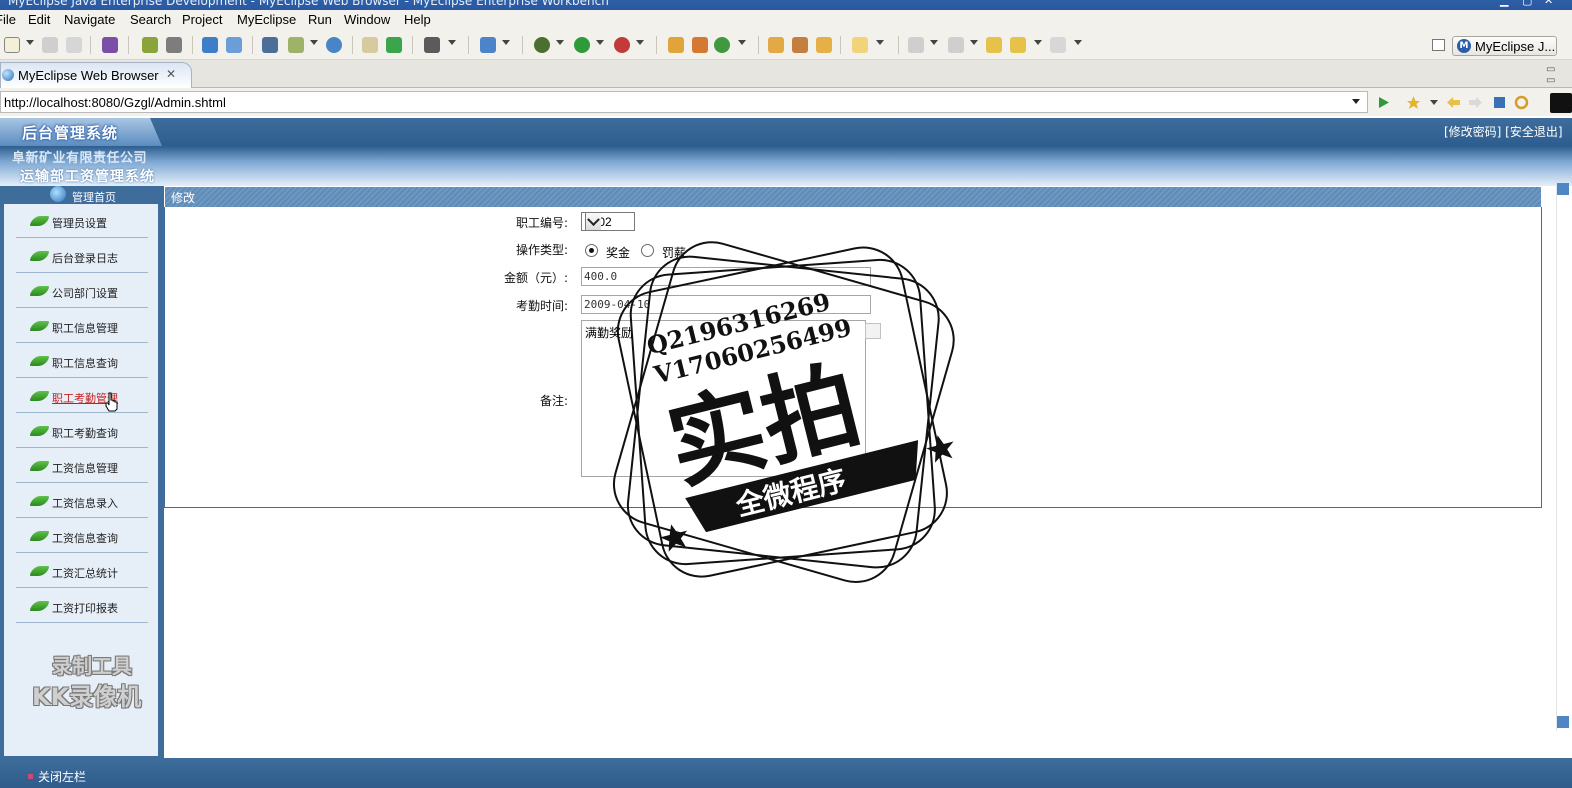  I want to click on forward-dropdown-icon, so click(1078, 42).